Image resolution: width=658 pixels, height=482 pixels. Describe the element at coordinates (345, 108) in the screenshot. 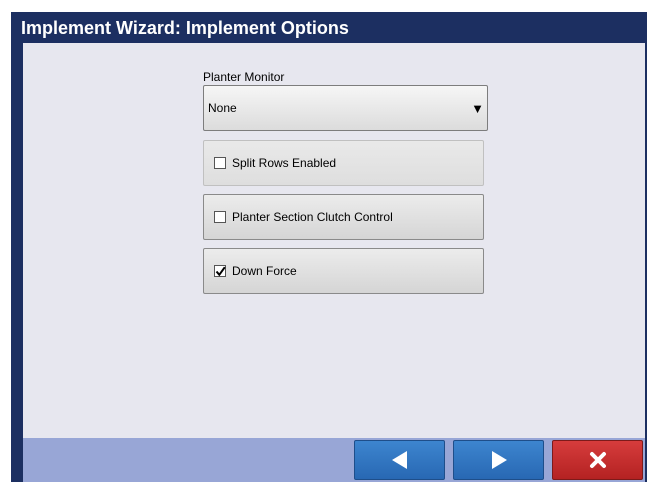

I see `planter-monitor-dropdown: None ▼` at that location.